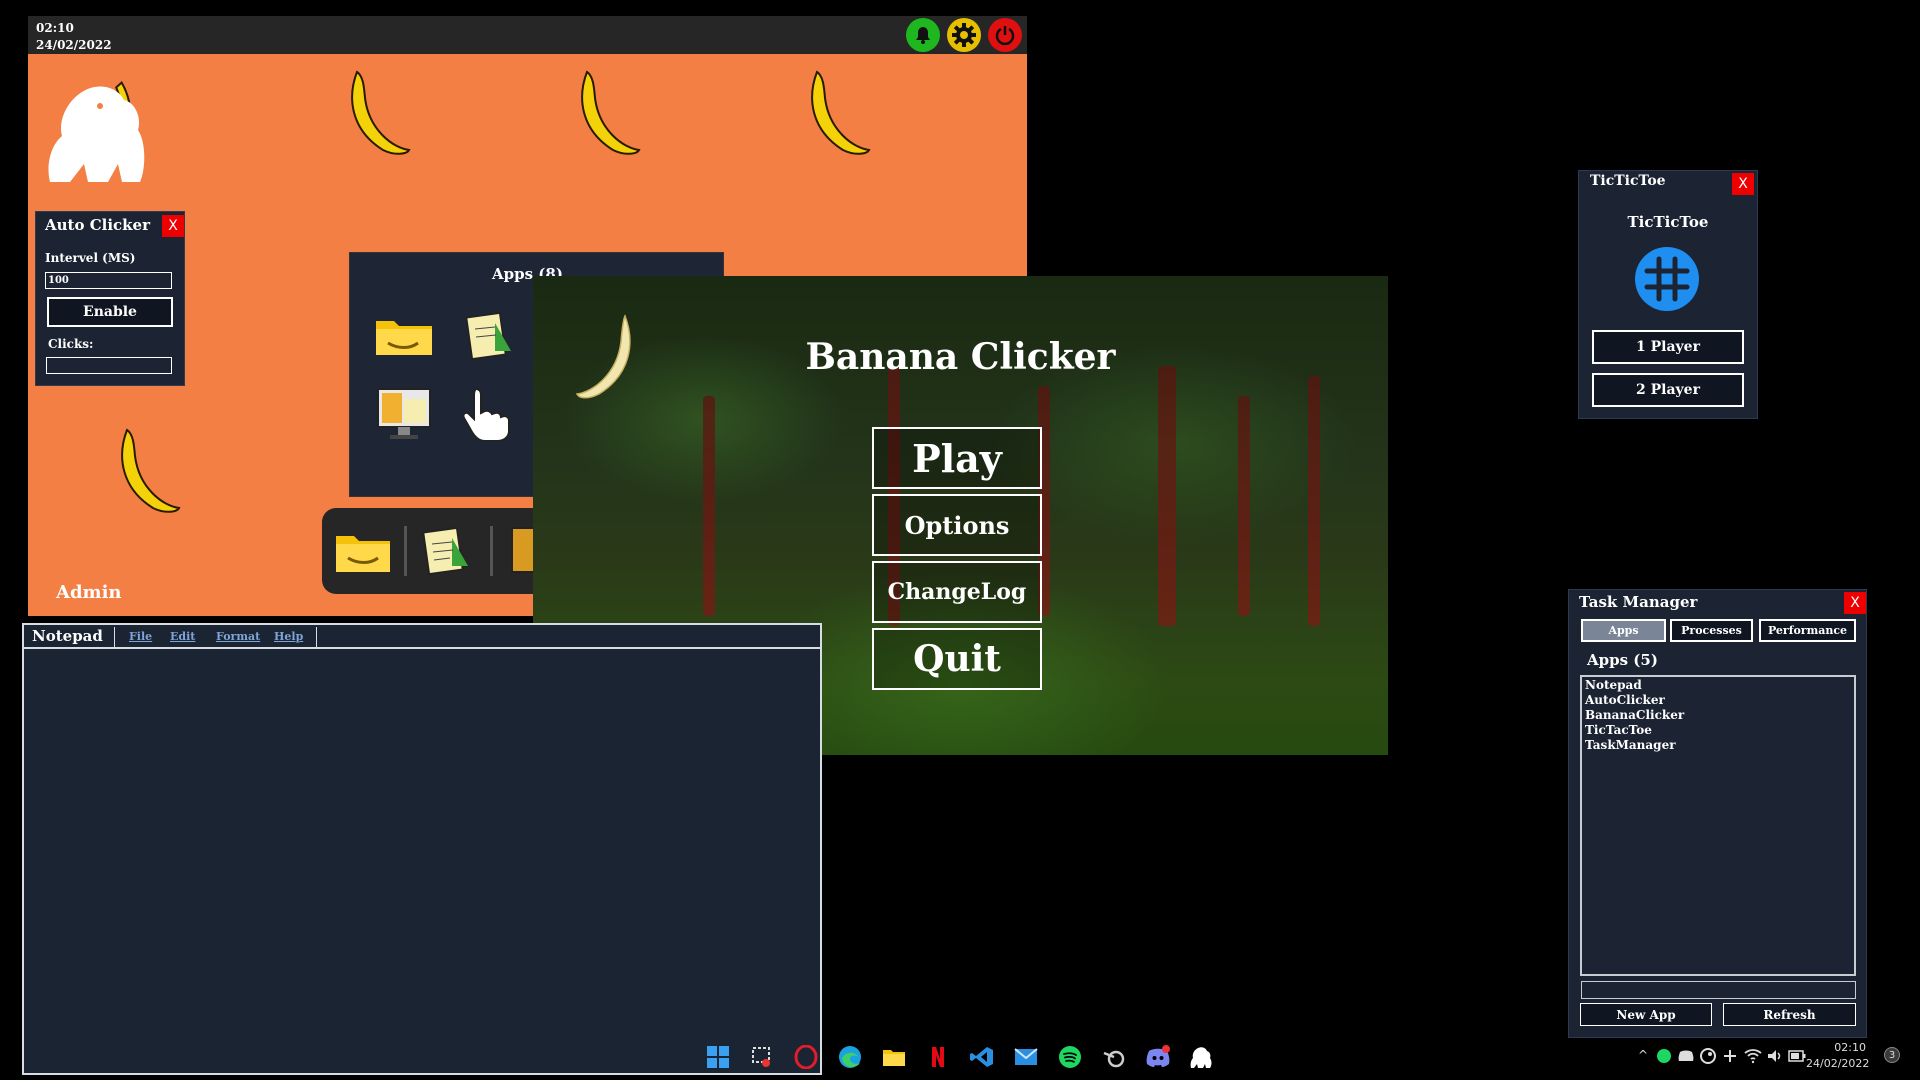 This screenshot has height=1080, width=1920. What do you see at coordinates (1158, 1057) in the screenshot?
I see `discord-icon` at bounding box center [1158, 1057].